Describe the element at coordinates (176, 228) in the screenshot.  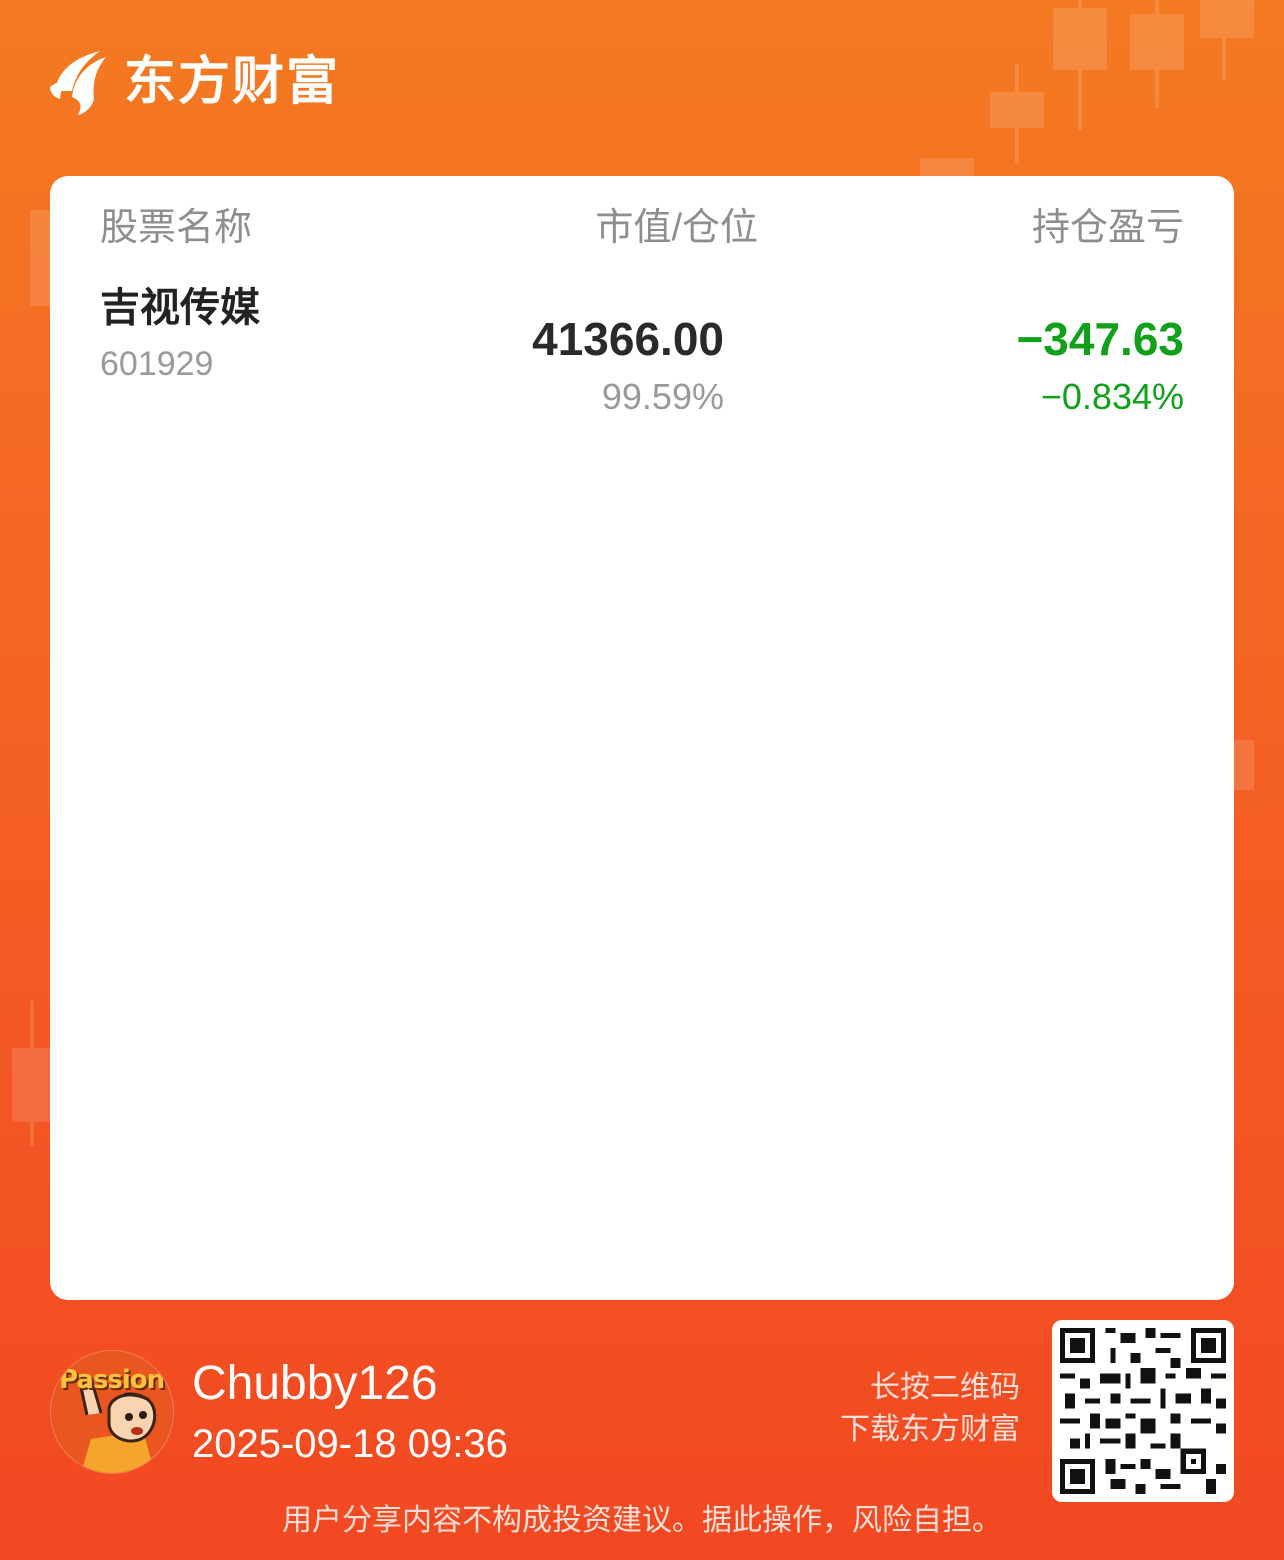
I see `header-stock-name: 股票名称` at that location.